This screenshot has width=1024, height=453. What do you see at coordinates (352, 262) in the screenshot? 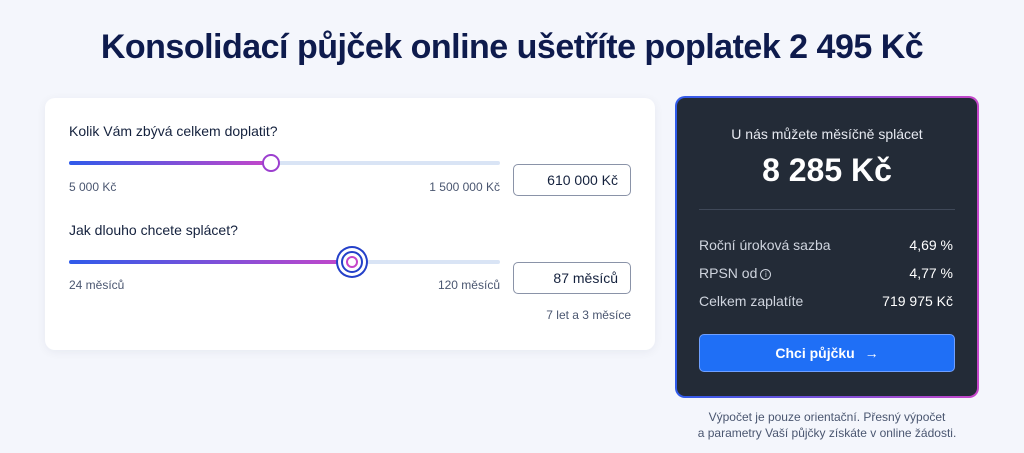
I see `term-slider-thumb` at bounding box center [352, 262].